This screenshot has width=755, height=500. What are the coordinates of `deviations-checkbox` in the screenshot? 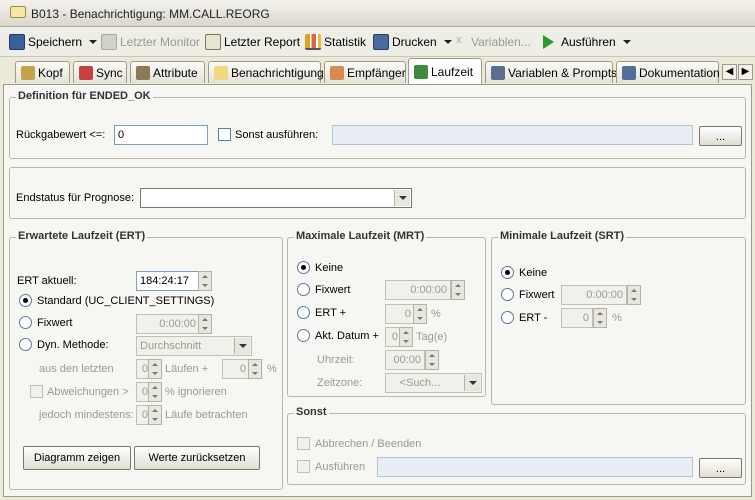 It's located at (36, 391).